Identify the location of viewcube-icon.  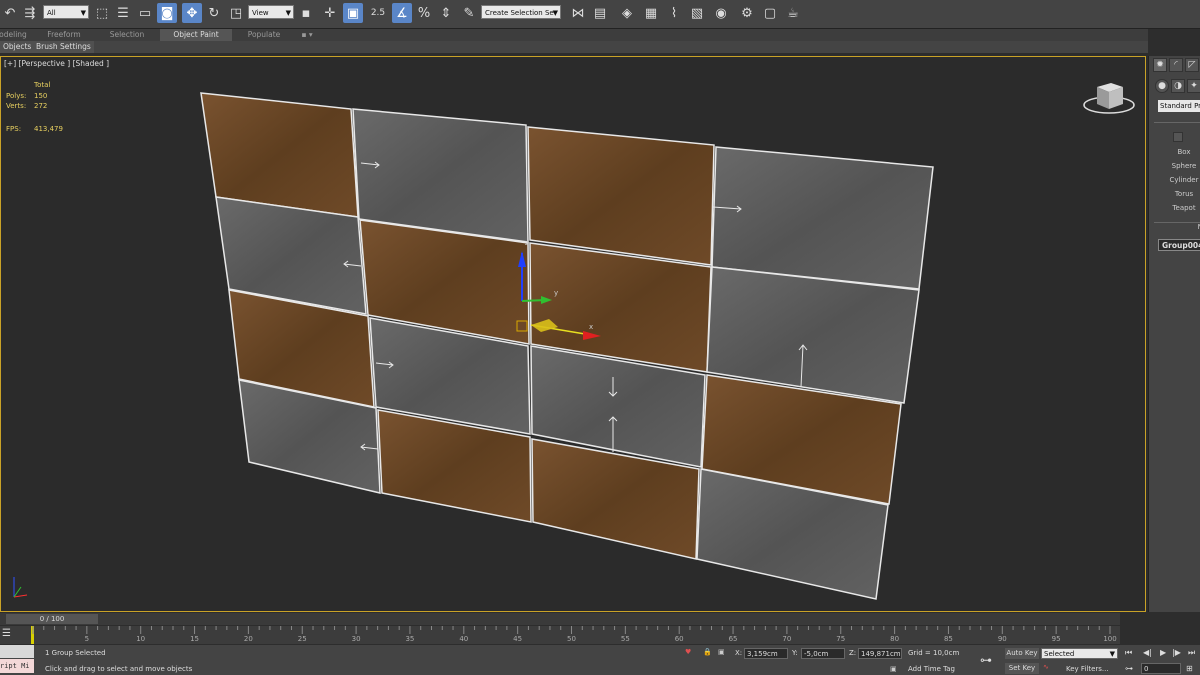
(1109, 98).